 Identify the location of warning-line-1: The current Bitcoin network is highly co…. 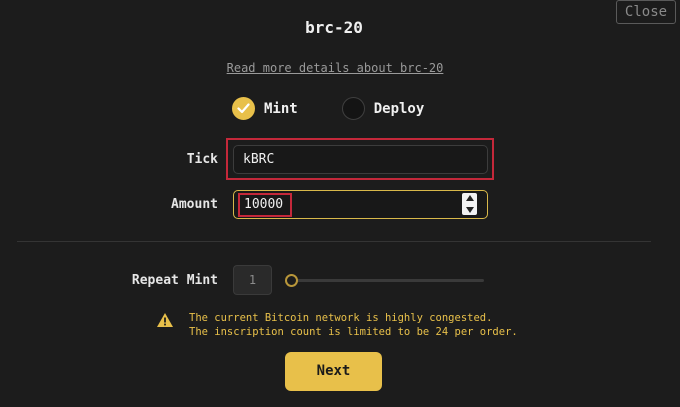
(341, 318).